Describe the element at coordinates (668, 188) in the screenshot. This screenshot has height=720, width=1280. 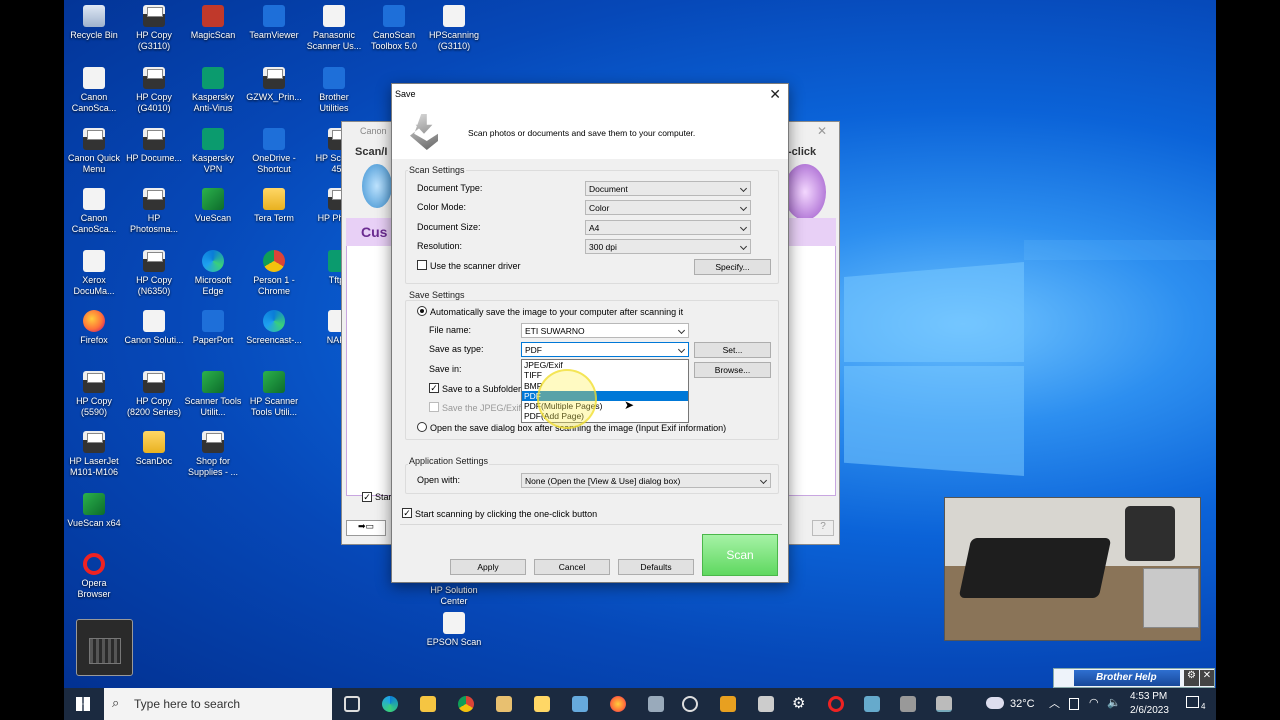
I see `document-type-select: Document` at that location.